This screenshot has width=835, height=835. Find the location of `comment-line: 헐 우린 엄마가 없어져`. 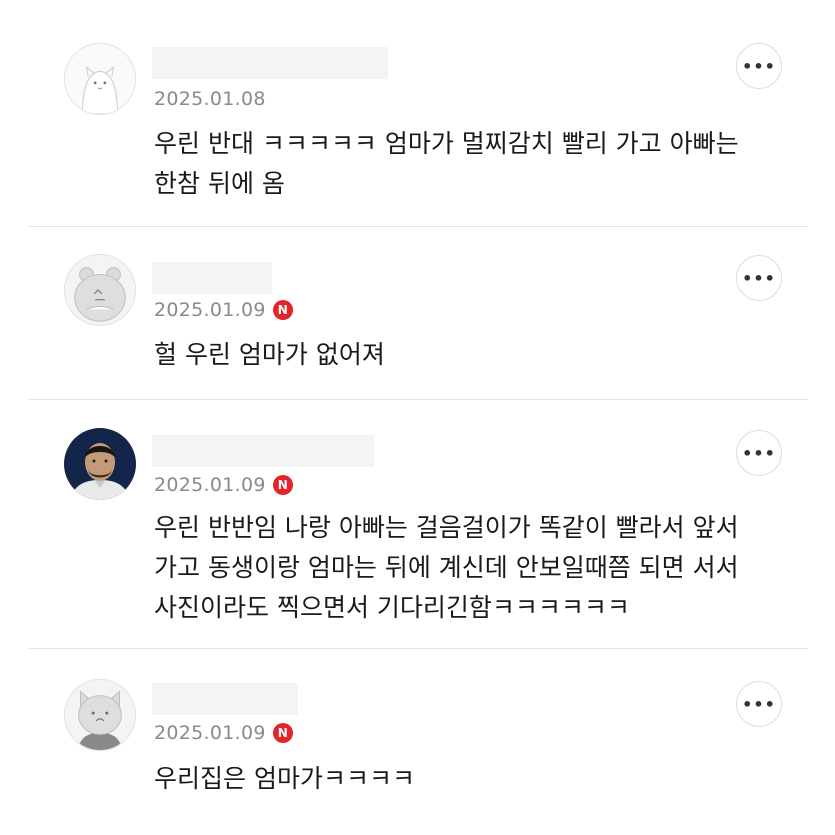

comment-line: 헐 우린 엄마가 없어져 is located at coordinates (269, 354).